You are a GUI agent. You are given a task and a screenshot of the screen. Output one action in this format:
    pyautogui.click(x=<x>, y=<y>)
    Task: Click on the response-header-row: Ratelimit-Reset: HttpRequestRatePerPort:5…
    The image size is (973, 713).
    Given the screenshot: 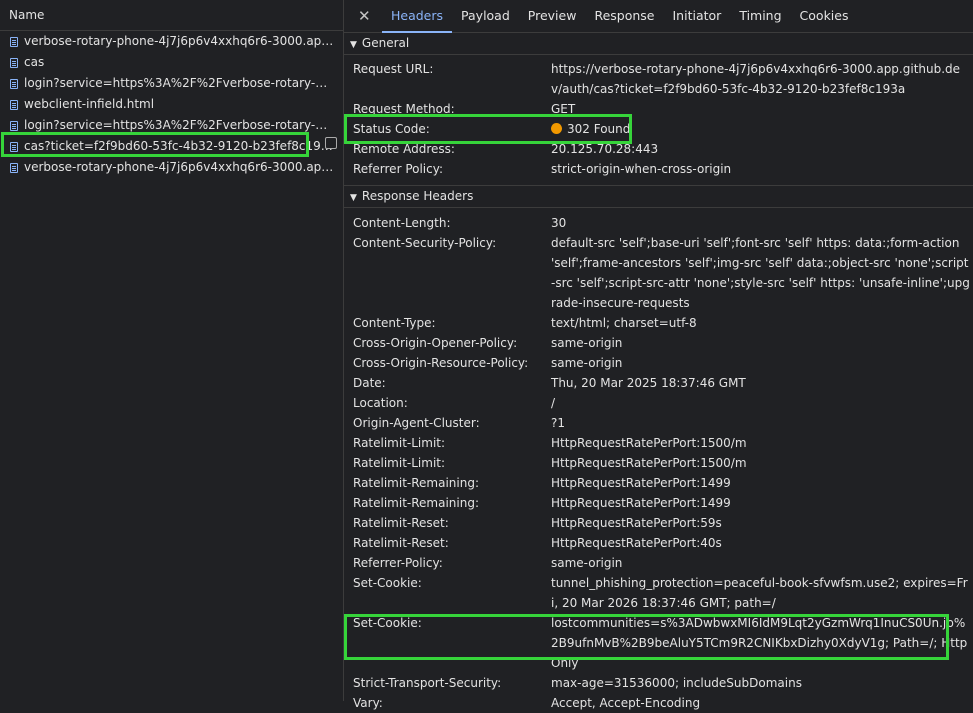 What is the action you would take?
    pyautogui.click(x=663, y=523)
    